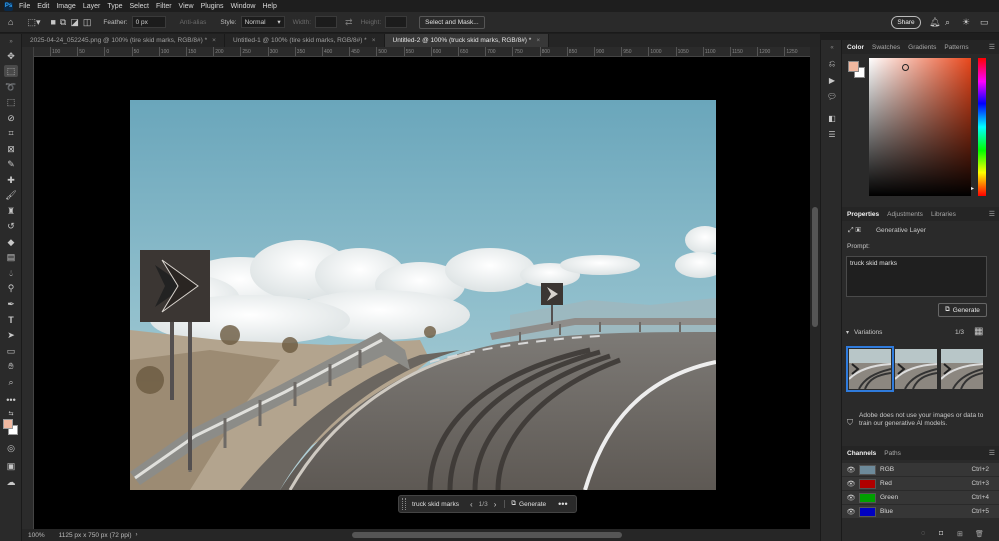 This screenshot has width=999, height=541. I want to click on actions-play-icon: ▶, so click(832, 80).